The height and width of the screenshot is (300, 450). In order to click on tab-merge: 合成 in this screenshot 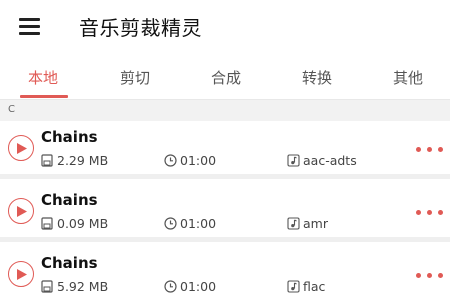, I will do `click(226, 77)`.